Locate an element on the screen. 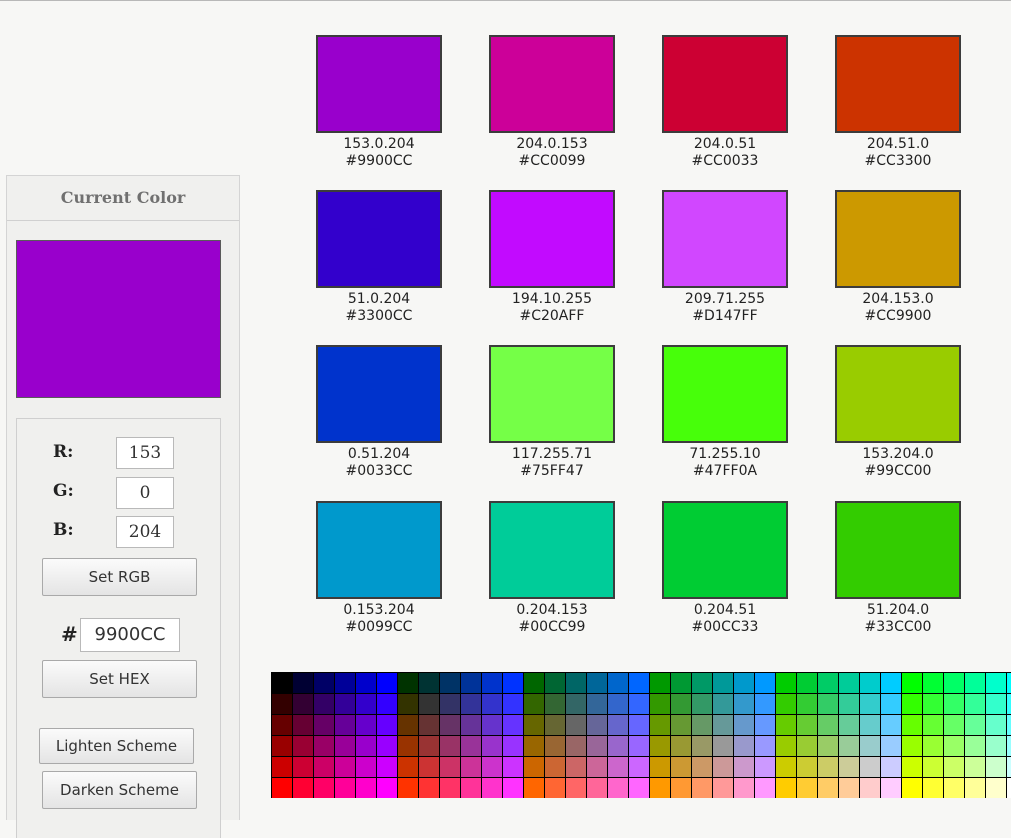 This screenshot has height=838, width=1011. darken-scheme-button: Darken Scheme is located at coordinates (119, 790).